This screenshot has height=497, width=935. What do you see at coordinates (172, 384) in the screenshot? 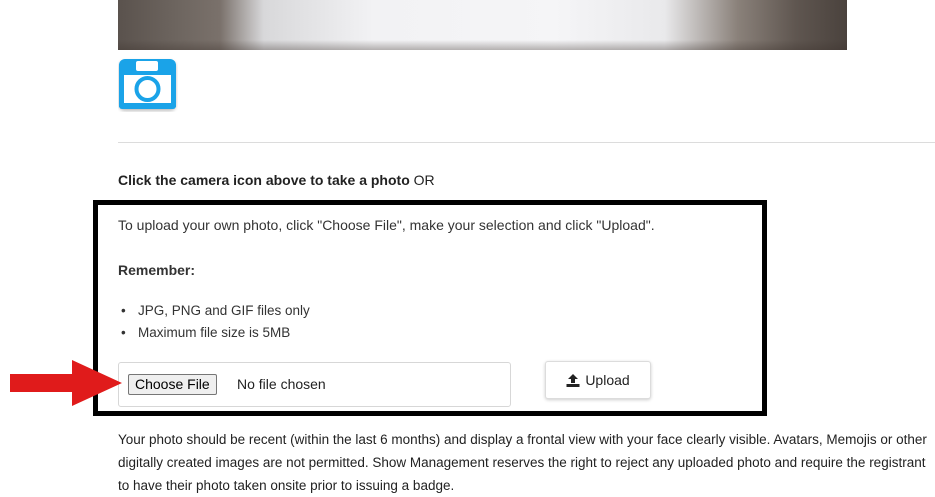
I see `choose-file-button: Choose File` at bounding box center [172, 384].